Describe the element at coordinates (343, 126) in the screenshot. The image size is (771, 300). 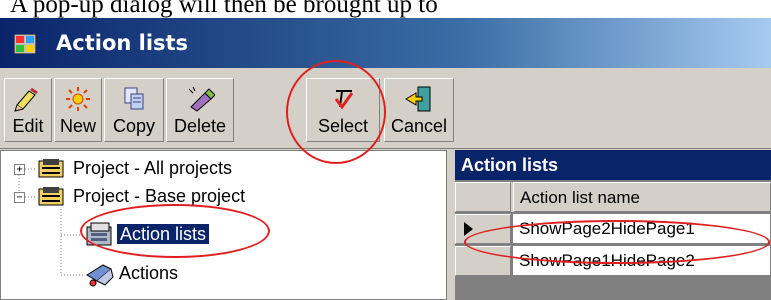
I see `select-button-label: Select` at that location.